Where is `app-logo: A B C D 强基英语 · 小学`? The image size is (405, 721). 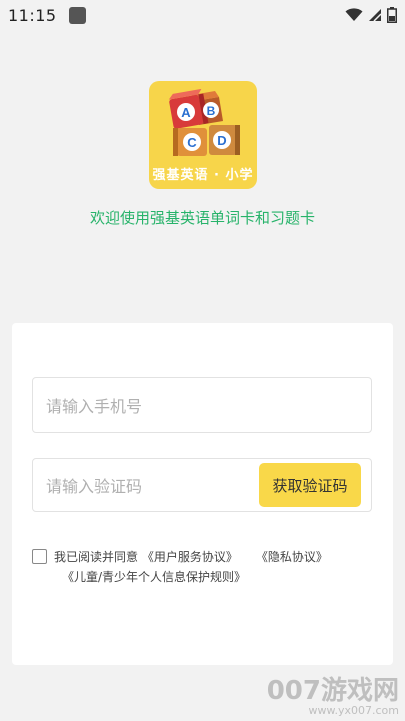 app-logo: A B C D 强基英语 · 小学 is located at coordinates (203, 135).